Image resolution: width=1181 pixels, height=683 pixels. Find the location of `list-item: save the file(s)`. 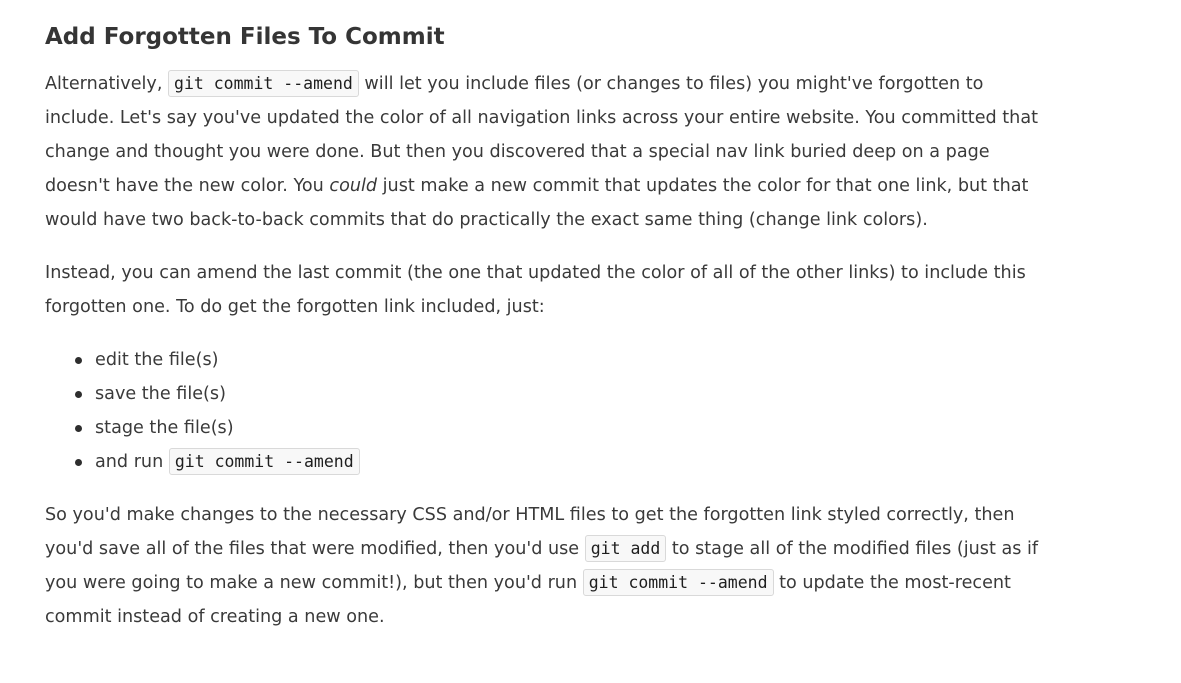

list-item: save the file(s) is located at coordinates (565, 394).